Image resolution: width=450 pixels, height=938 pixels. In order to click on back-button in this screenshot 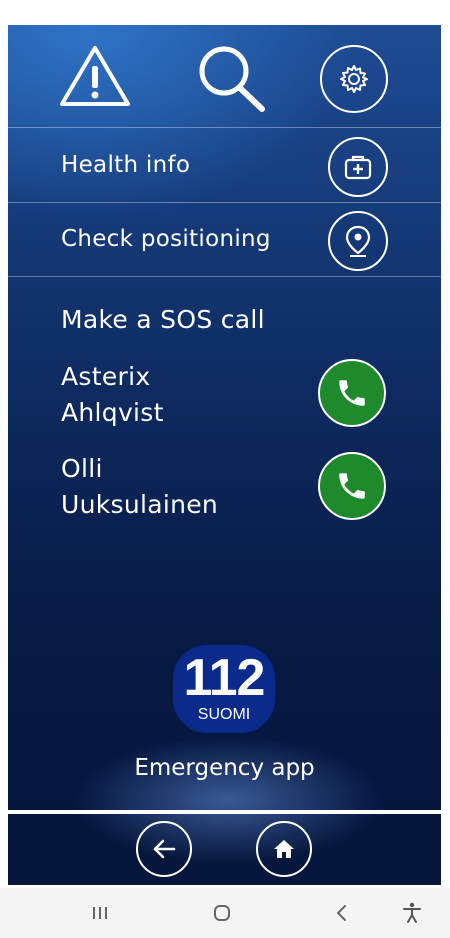, I will do `click(164, 849)`.